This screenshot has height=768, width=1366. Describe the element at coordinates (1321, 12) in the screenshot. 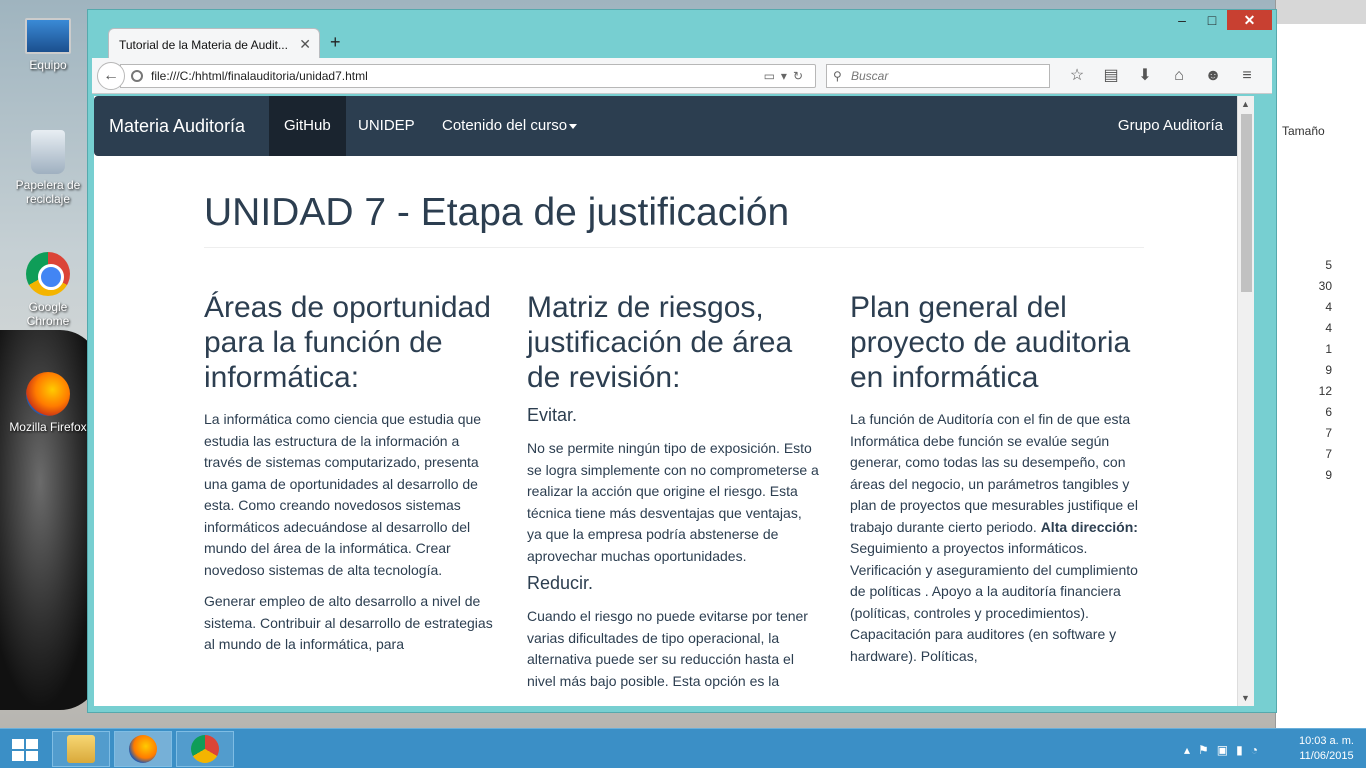

I see `background-window-titlebar` at that location.